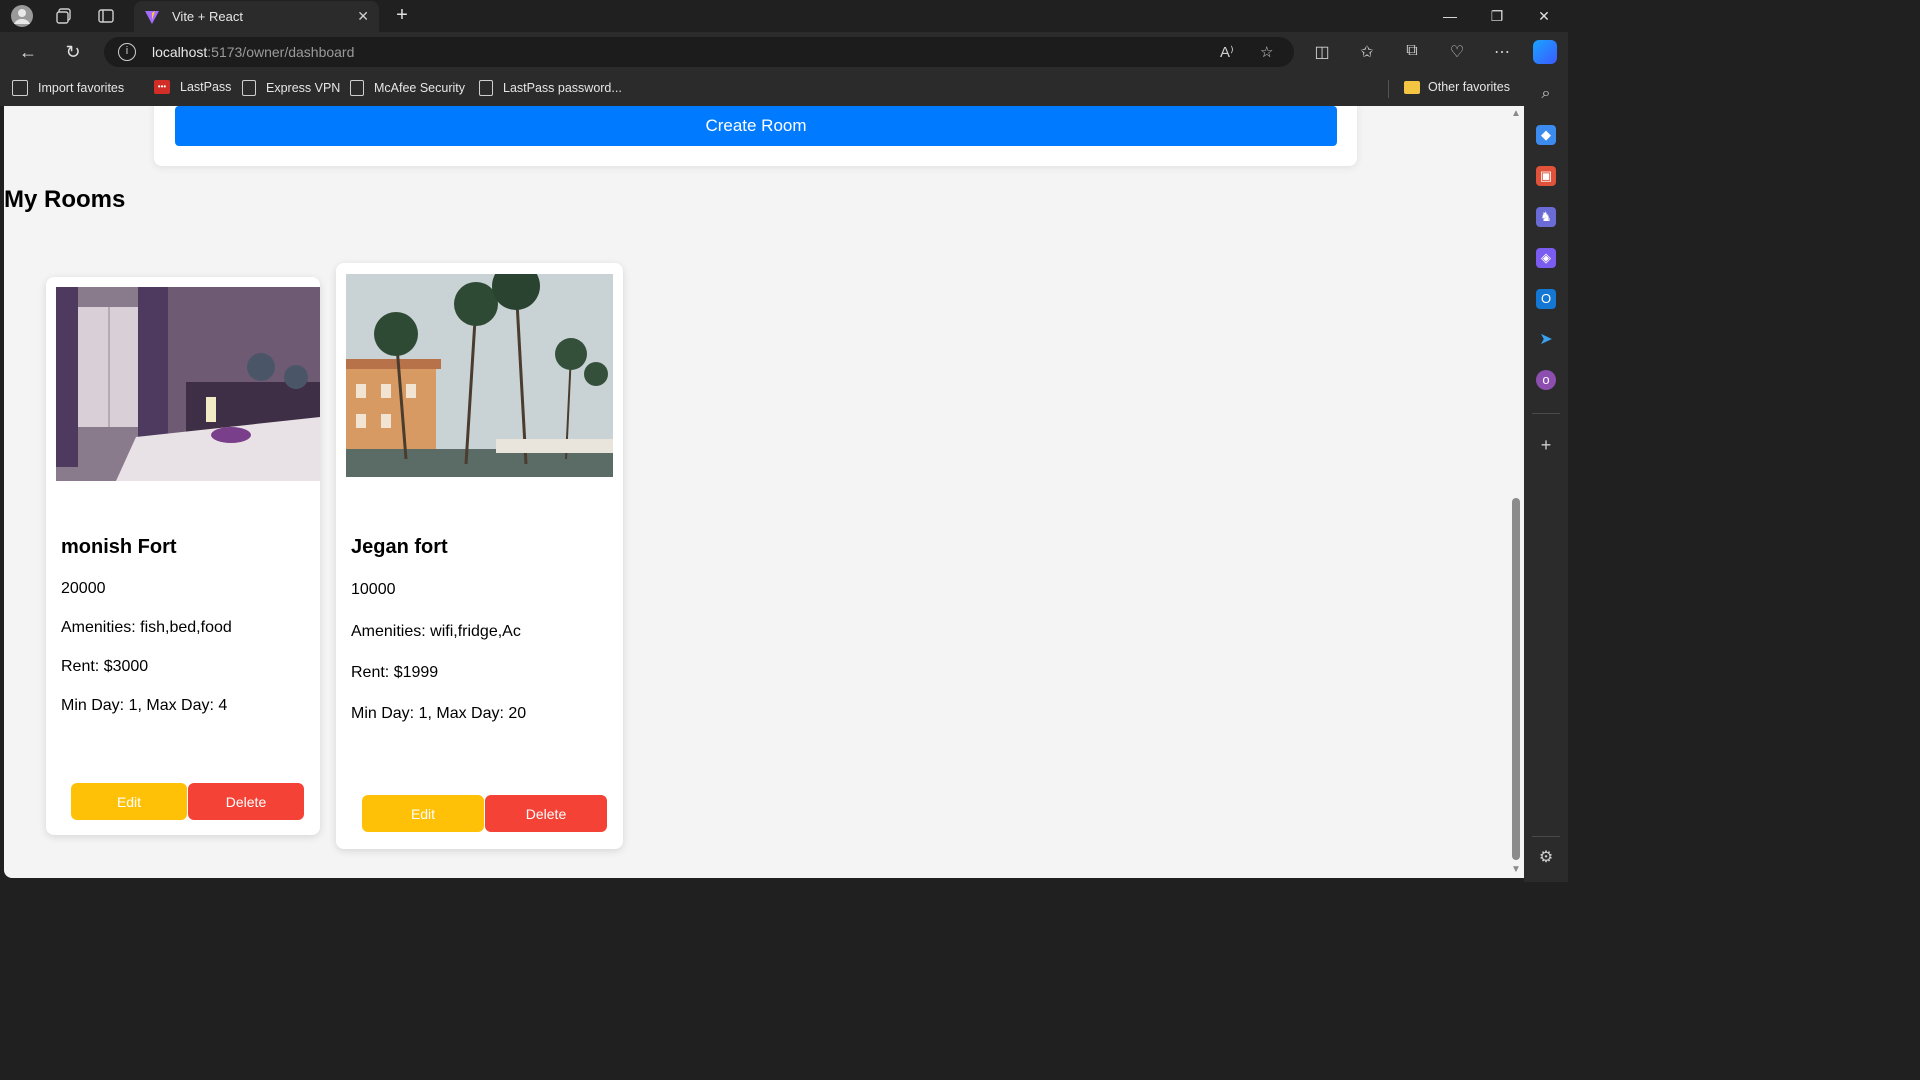 The image size is (1920, 1080). What do you see at coordinates (162, 87) in the screenshot?
I see `lastpass-icon: •••` at bounding box center [162, 87].